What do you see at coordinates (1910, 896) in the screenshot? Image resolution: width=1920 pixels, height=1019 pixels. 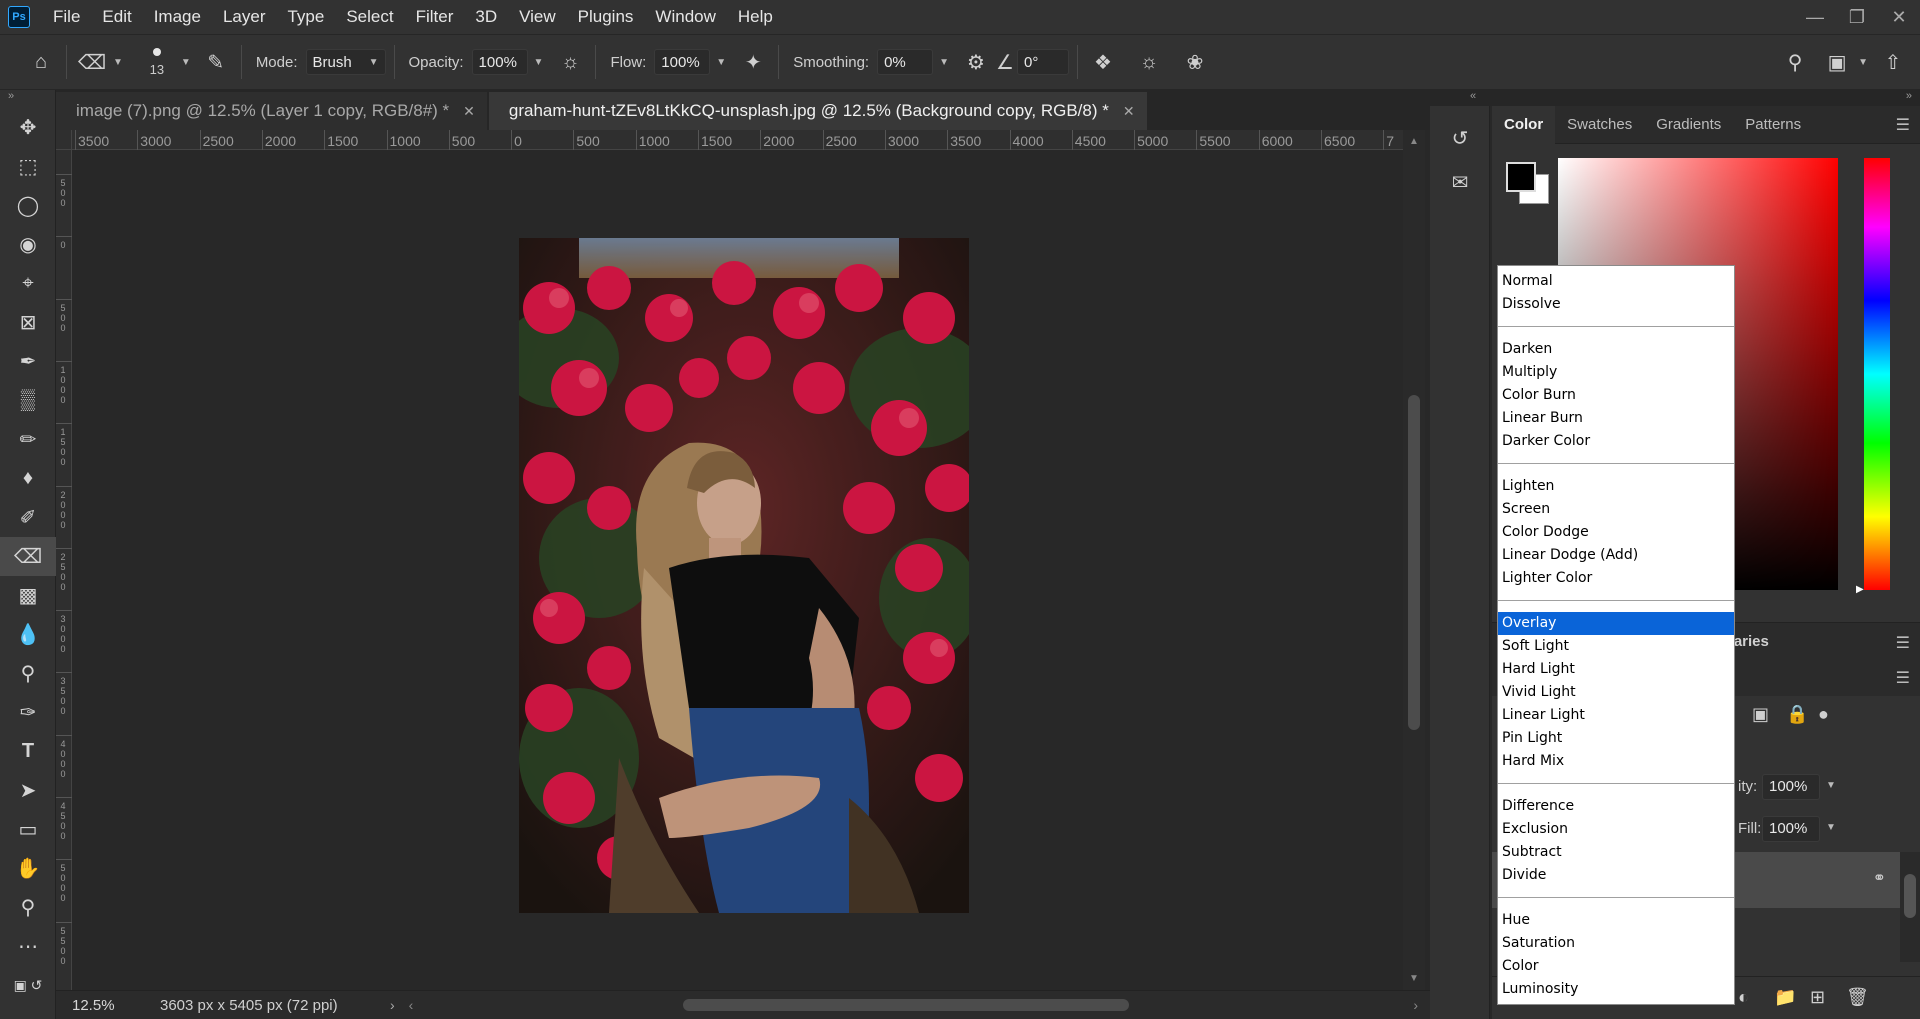 I see `layers-scroll-thumb` at bounding box center [1910, 896].